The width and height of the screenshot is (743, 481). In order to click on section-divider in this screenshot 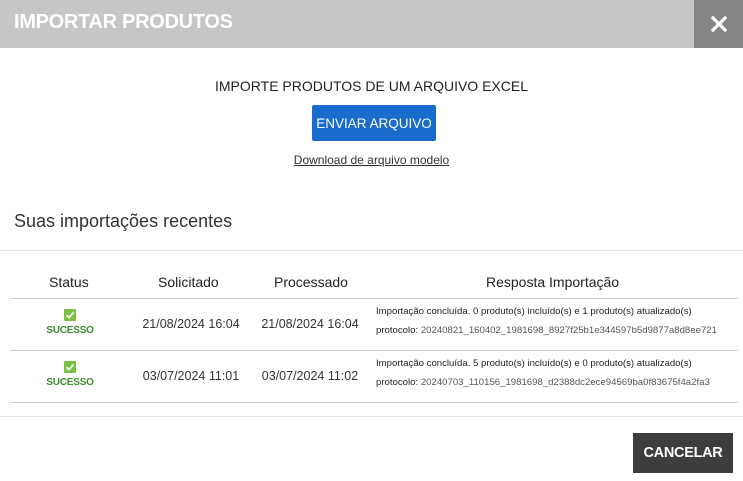, I will do `click(371, 250)`.